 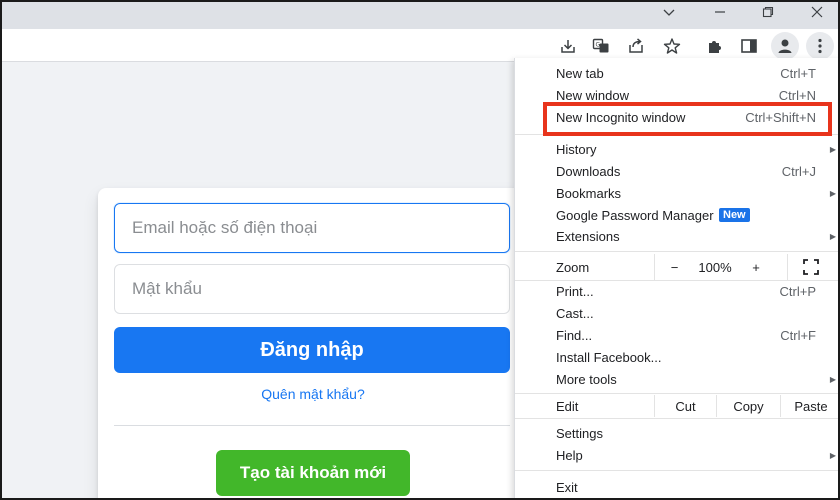 I want to click on chevron-down-icon, so click(x=669, y=12).